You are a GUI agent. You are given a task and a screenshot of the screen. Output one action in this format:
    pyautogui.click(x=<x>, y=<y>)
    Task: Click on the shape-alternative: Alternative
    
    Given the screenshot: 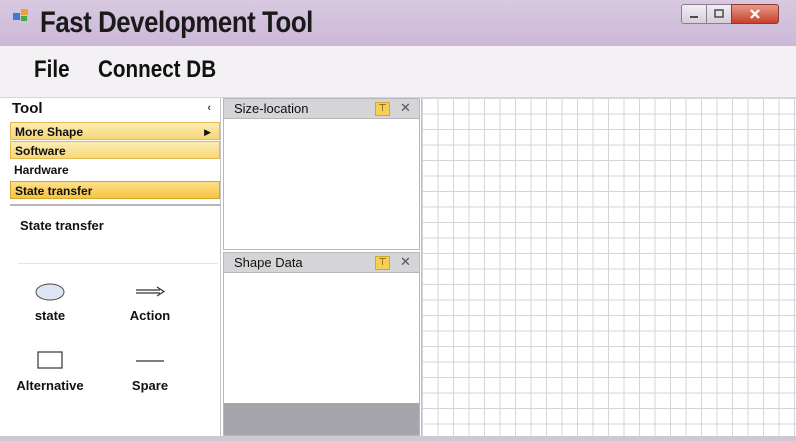 What is the action you would take?
    pyautogui.click(x=50, y=378)
    